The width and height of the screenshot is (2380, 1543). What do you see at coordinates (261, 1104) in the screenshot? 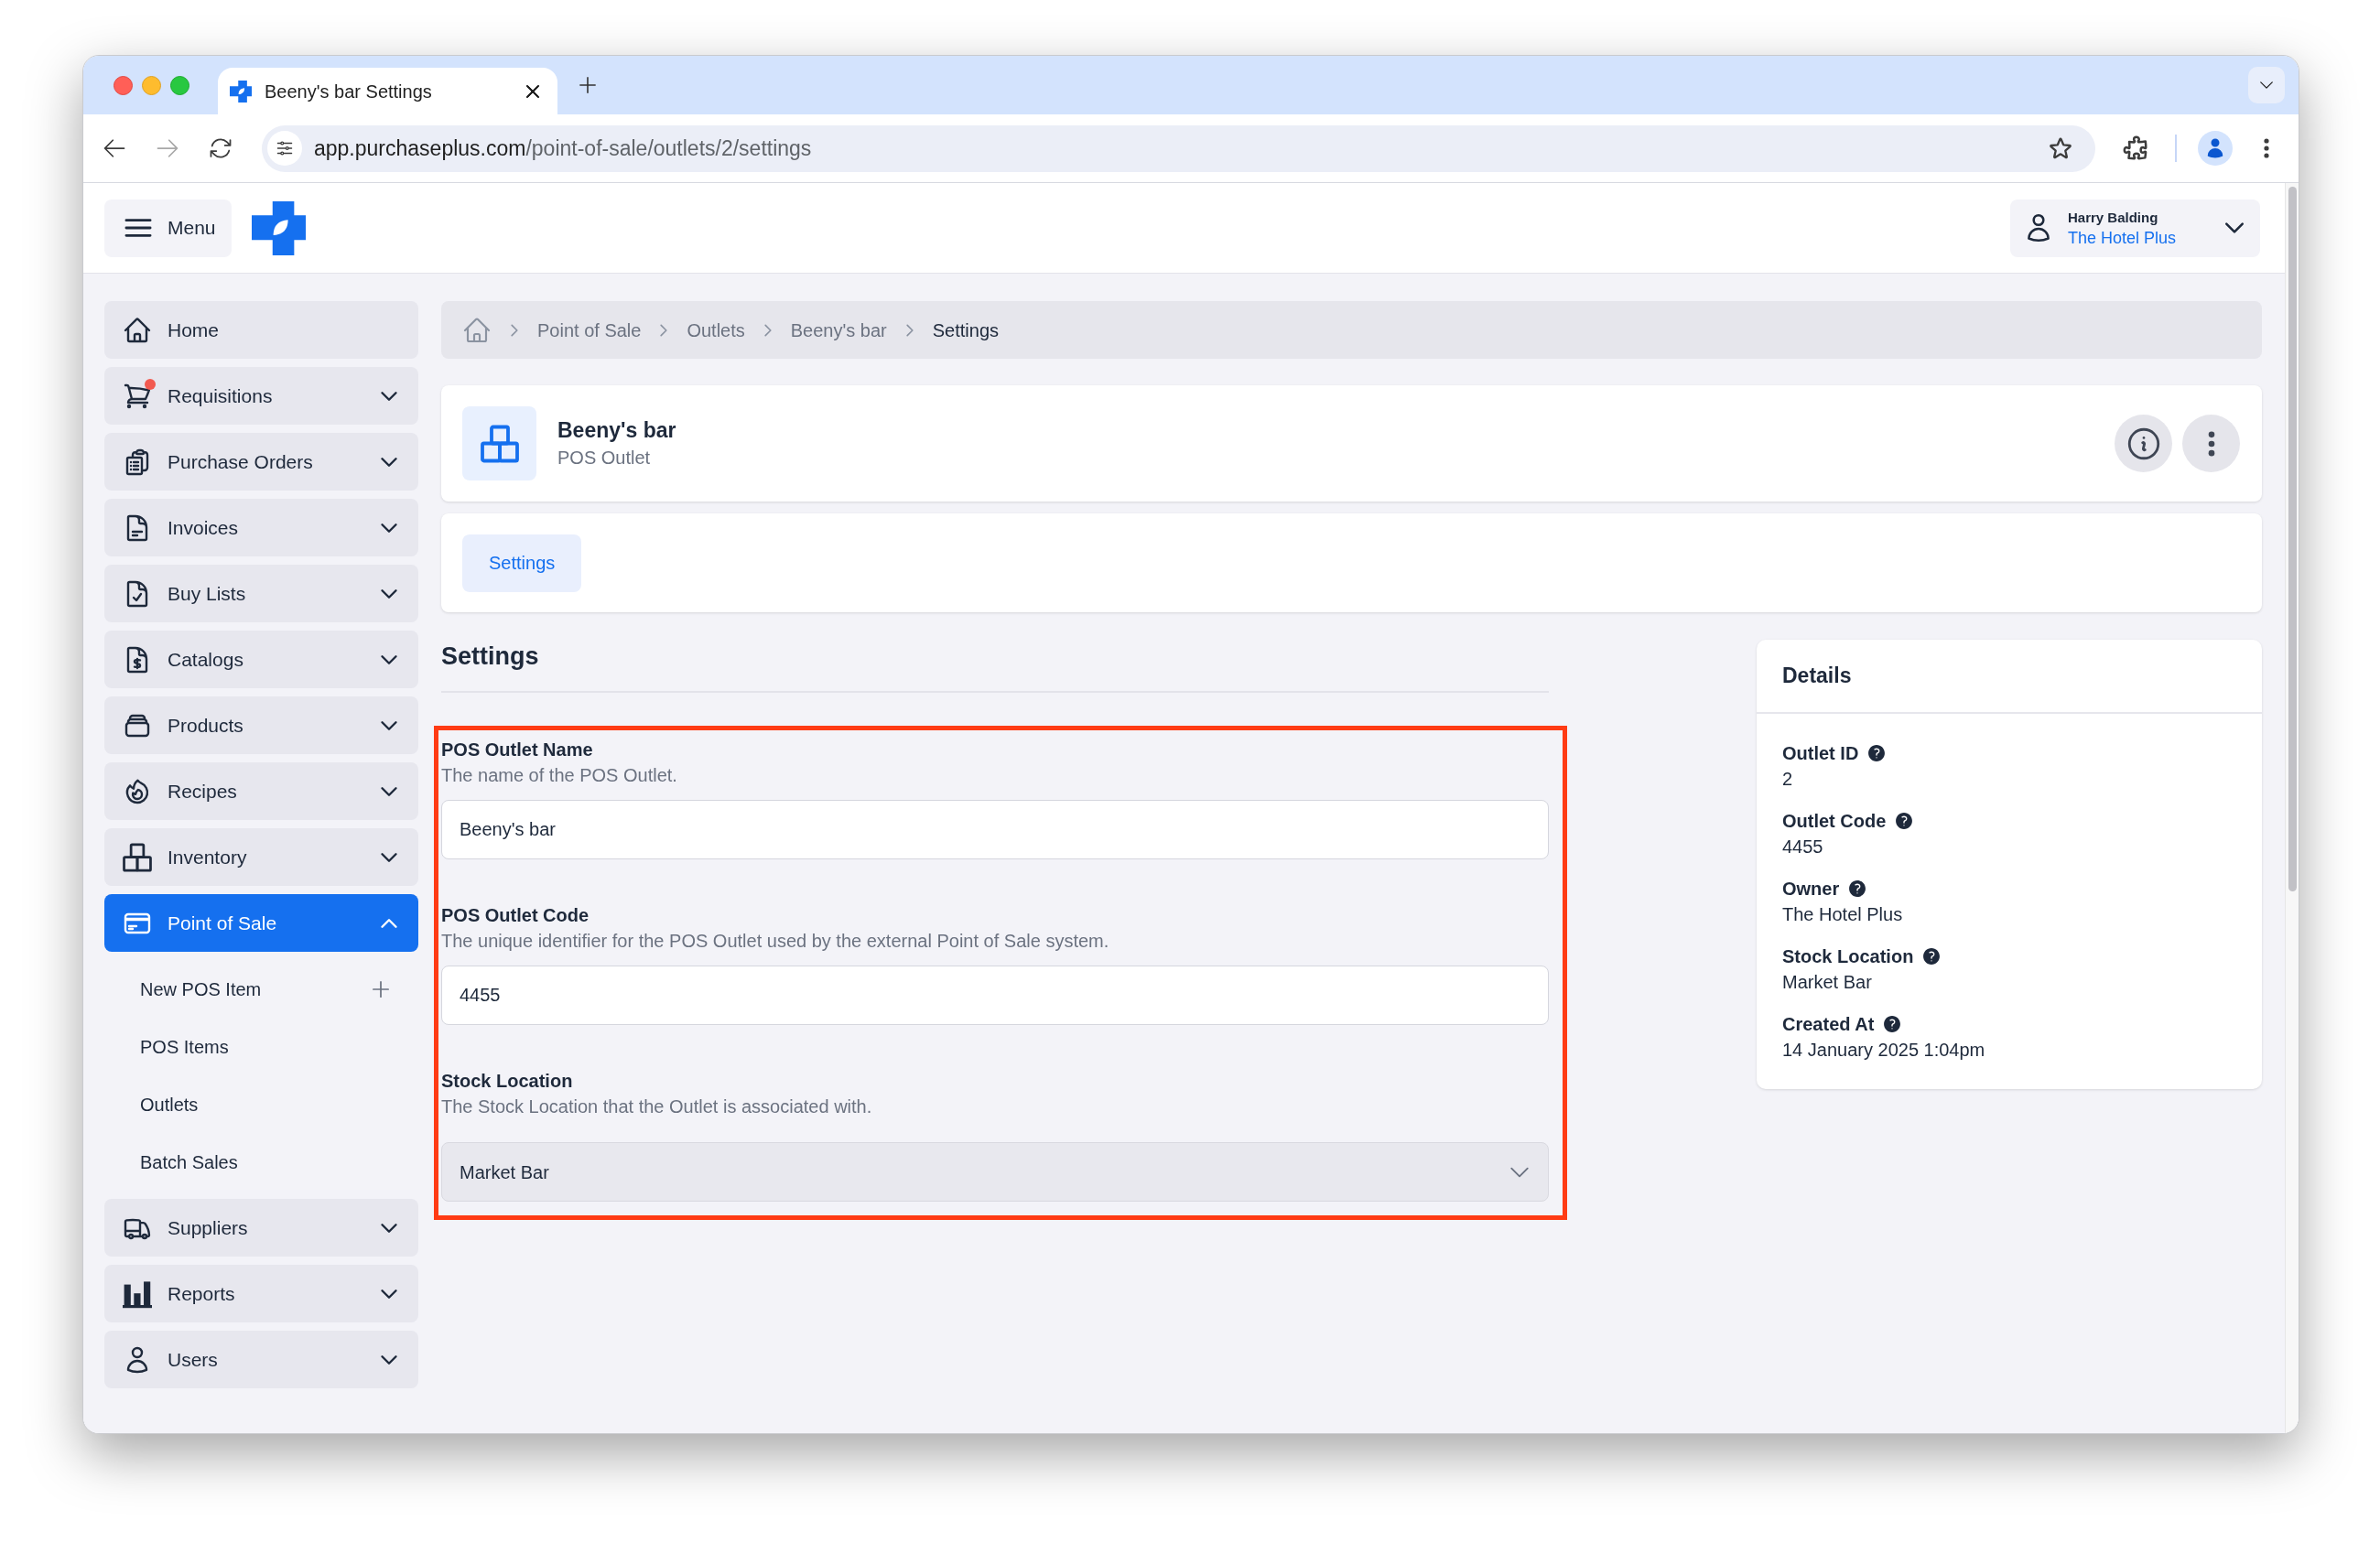
I see `sidebar-subitem: Outlets` at bounding box center [261, 1104].